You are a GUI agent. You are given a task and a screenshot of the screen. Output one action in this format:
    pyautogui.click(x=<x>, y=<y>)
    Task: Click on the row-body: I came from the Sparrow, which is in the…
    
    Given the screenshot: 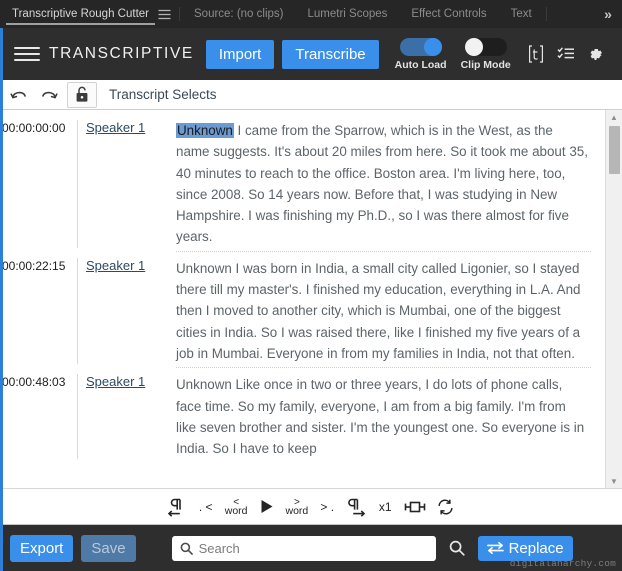 What is the action you would take?
    pyautogui.click(x=382, y=183)
    